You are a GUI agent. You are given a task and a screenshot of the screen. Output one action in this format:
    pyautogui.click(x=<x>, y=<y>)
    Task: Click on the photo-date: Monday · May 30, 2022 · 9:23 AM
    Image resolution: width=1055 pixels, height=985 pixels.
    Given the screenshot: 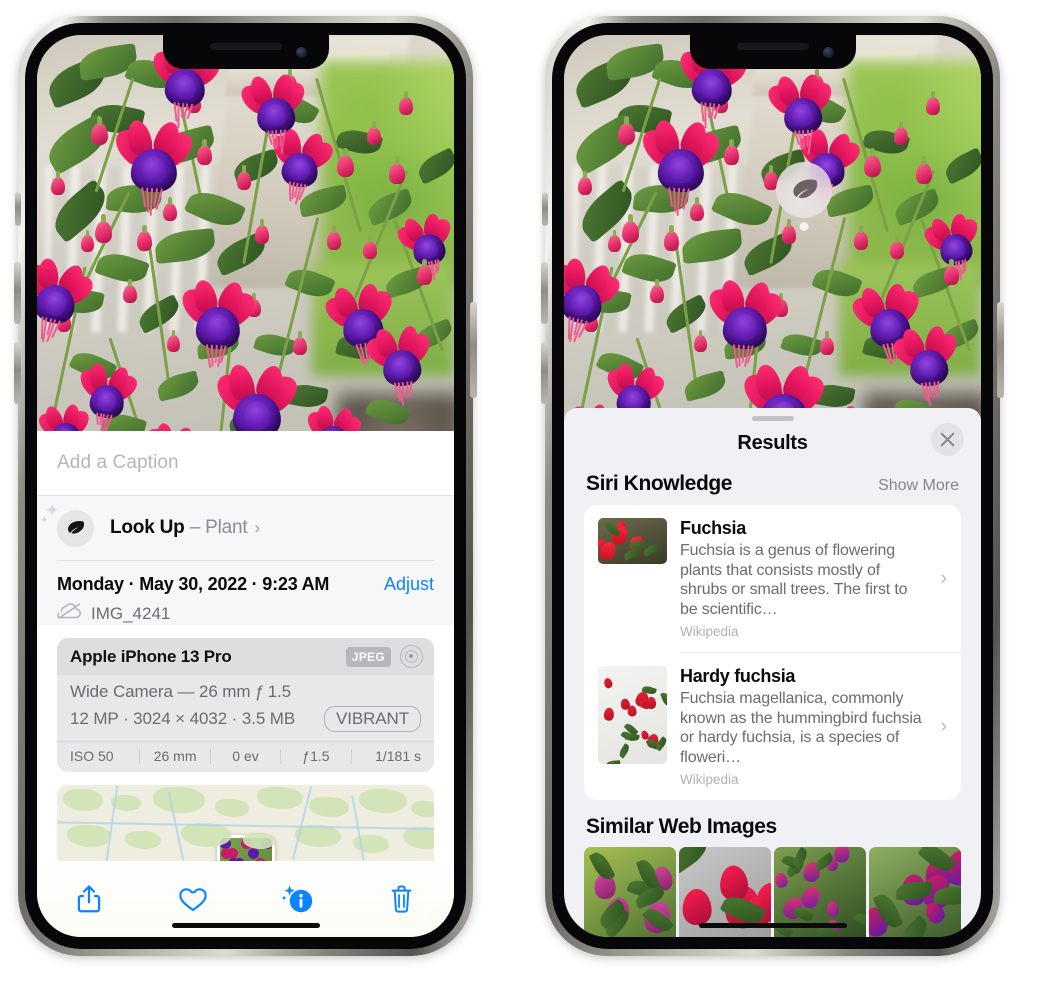 What is the action you would take?
    pyautogui.click(x=193, y=584)
    